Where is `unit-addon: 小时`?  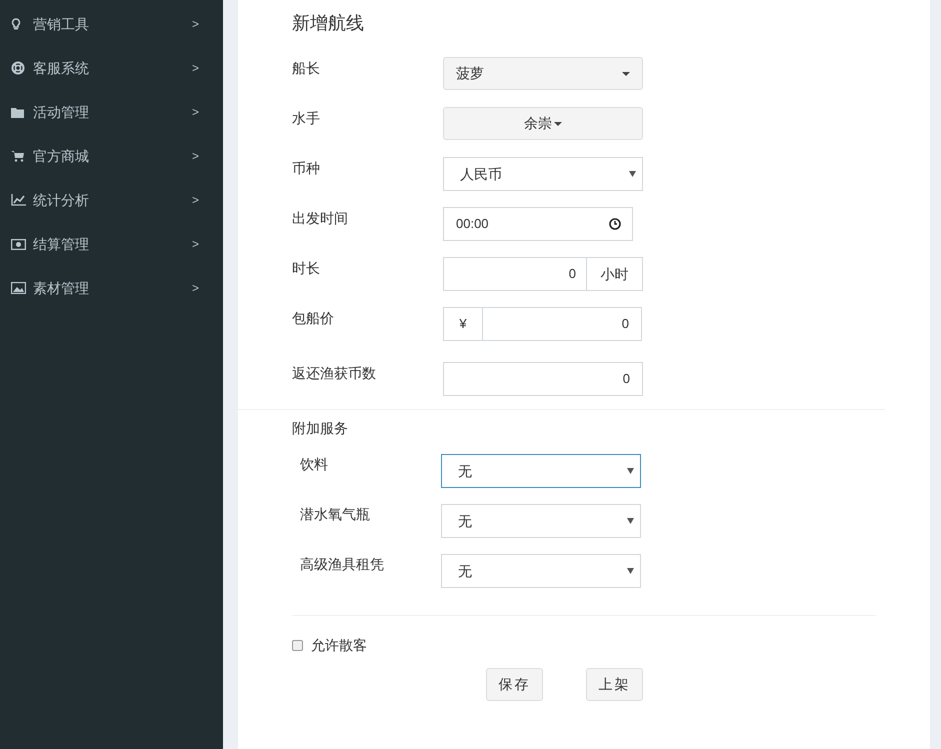
unit-addon: 小时 is located at coordinates (615, 274).